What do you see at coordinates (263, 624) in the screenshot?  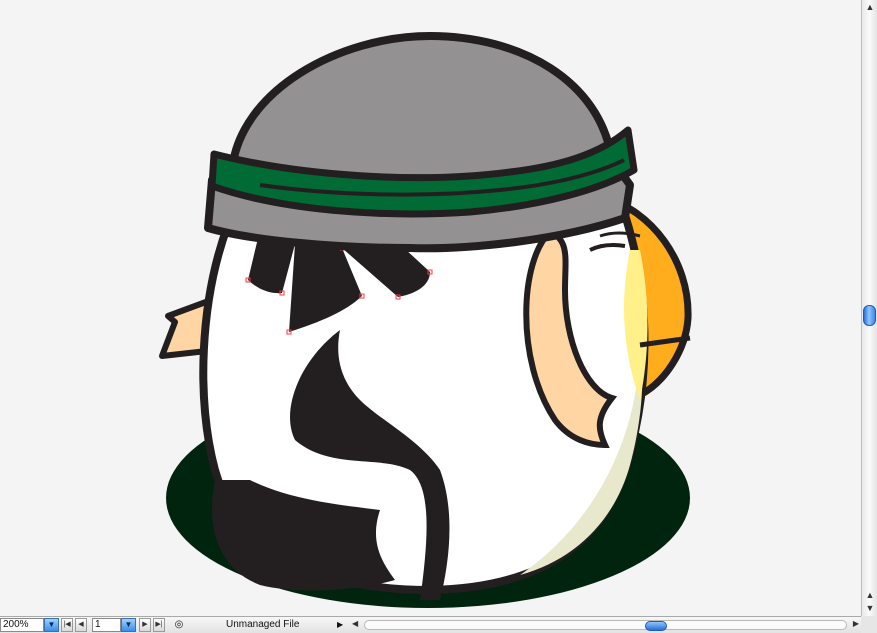 I see `document-status: Unmanaged File` at bounding box center [263, 624].